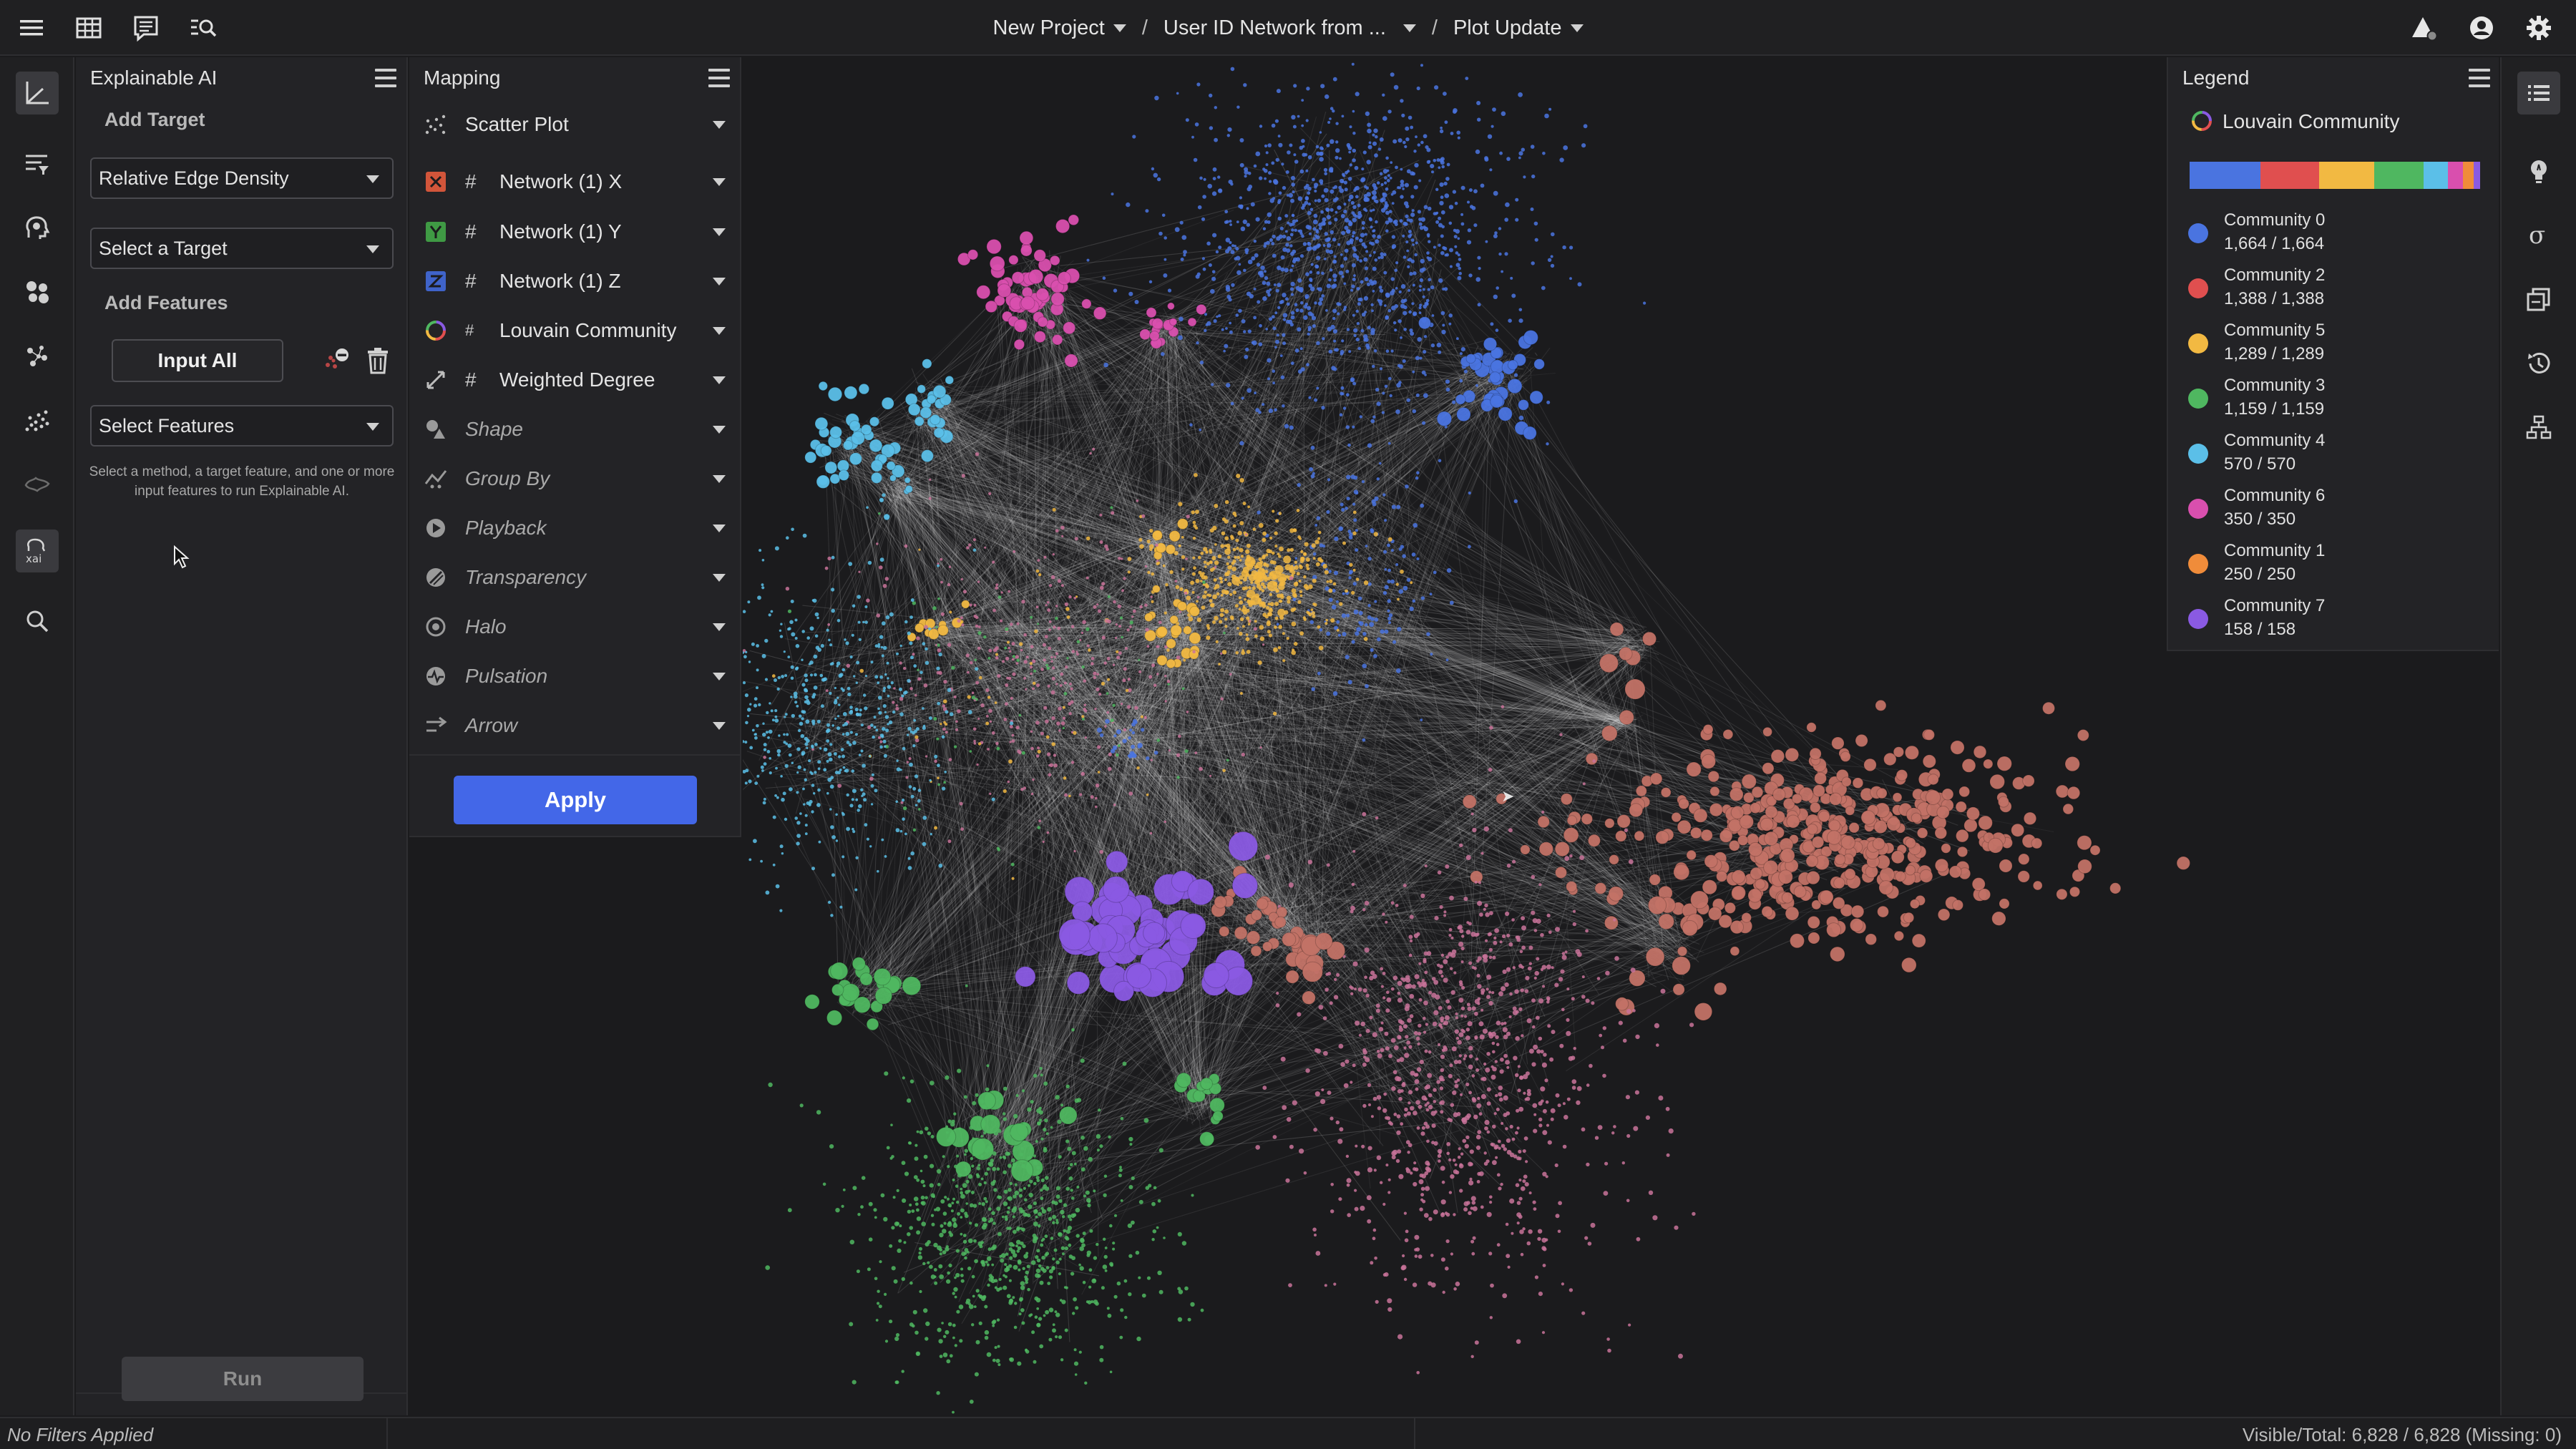 This screenshot has width=2576, height=1449. What do you see at coordinates (2538, 171) in the screenshot?
I see `lightbulb-icon` at bounding box center [2538, 171].